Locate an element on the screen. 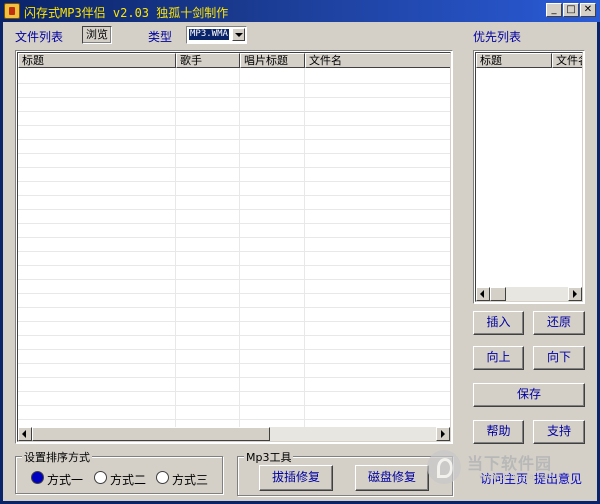 The height and width of the screenshot is (504, 600). sort-option-2-label: 方式二 is located at coordinates (128, 479).